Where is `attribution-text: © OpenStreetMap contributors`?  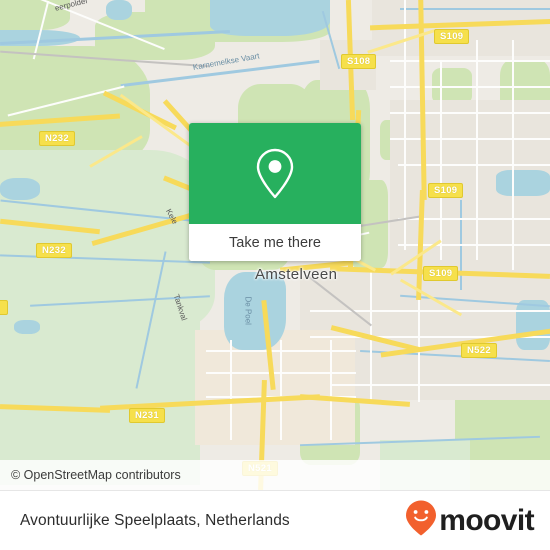 attribution-text: © OpenStreetMap contributors is located at coordinates (96, 475).